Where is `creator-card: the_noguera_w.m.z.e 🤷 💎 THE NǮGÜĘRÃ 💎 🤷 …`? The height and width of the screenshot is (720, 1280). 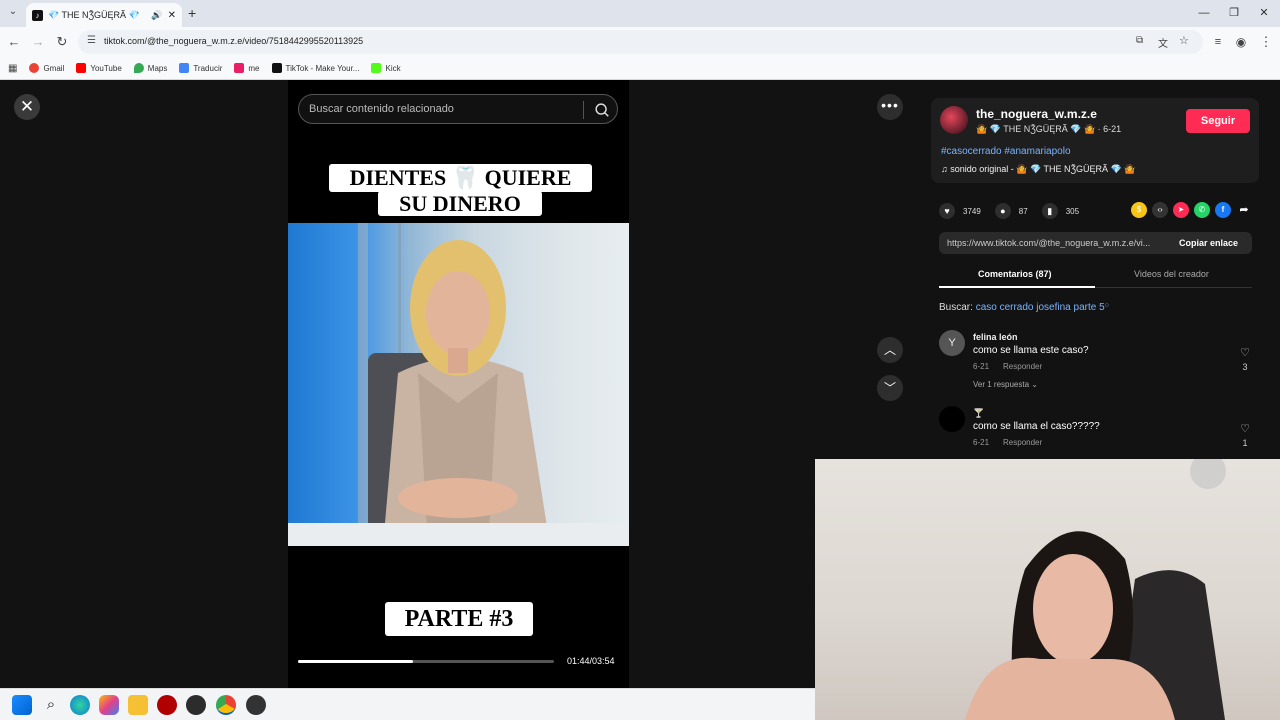
creator-card: the_noguera_w.m.z.e 🤷 💎 THE NǮGÜĘRÃ 💎 🤷 … is located at coordinates (1095, 140).